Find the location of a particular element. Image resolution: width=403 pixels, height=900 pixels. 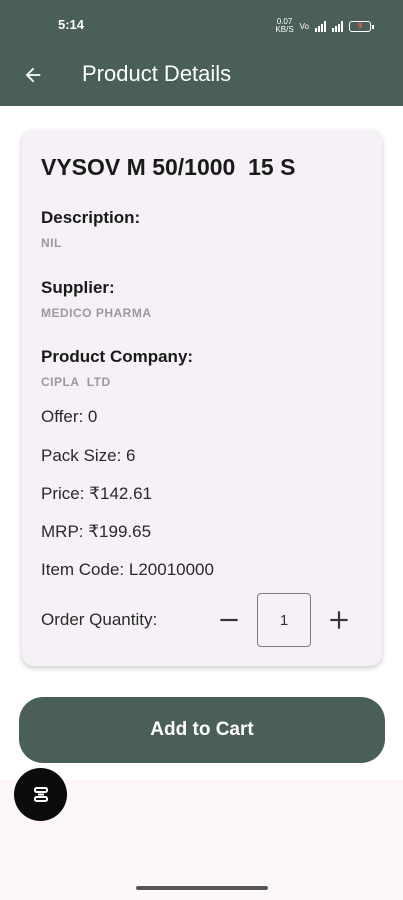

back-arrow-icon is located at coordinates (33, 75).